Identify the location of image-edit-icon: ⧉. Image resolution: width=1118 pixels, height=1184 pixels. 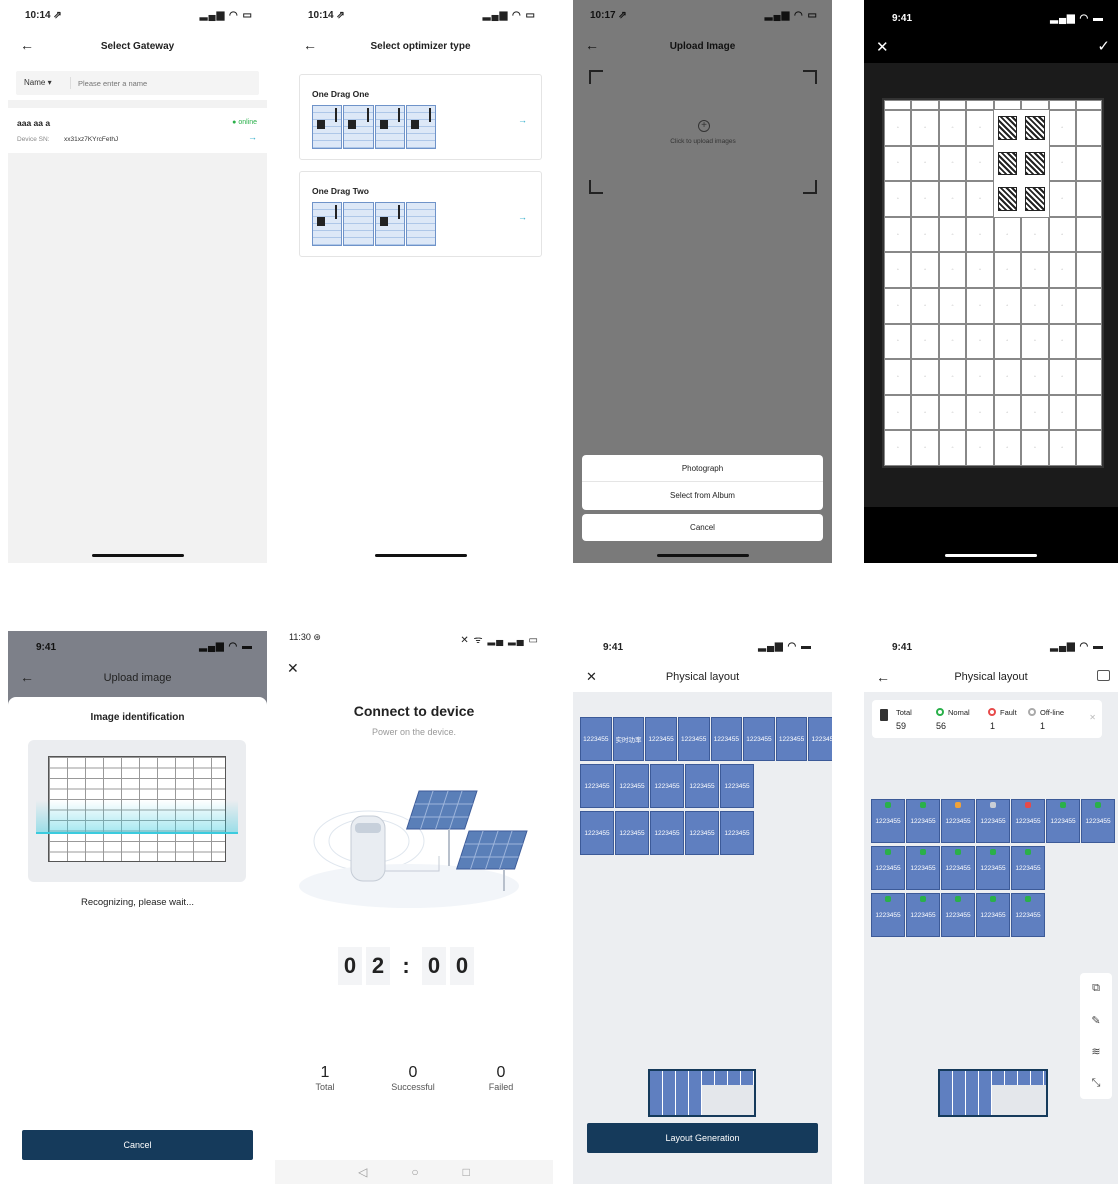
(1096, 988).